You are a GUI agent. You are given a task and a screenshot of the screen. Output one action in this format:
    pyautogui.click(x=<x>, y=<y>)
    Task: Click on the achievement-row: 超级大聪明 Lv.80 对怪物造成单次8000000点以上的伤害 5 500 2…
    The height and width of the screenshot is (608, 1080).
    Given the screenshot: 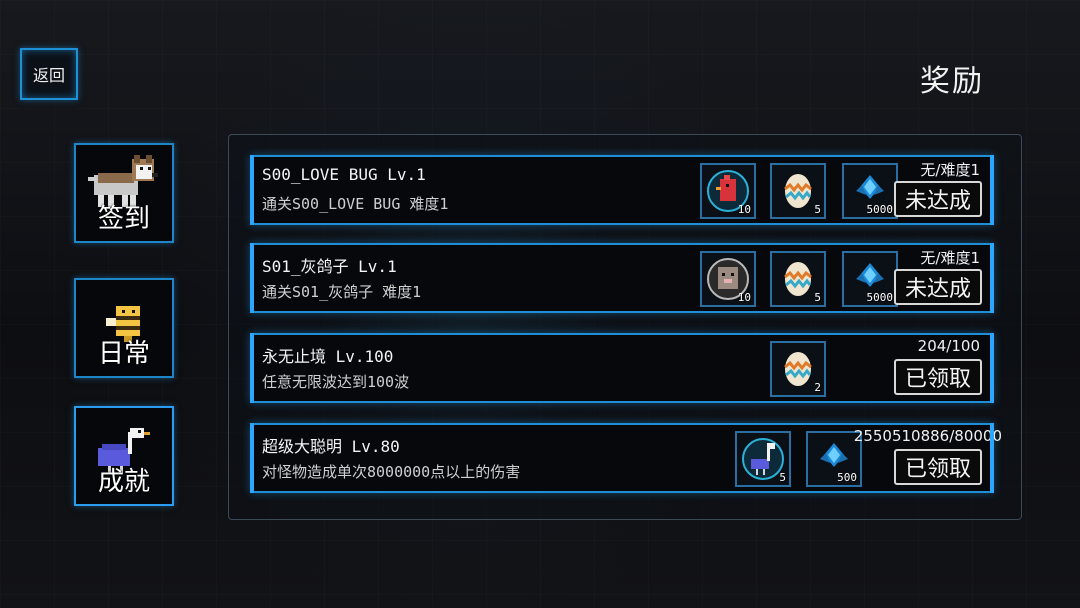 What is the action you would take?
    pyautogui.click(x=626, y=458)
    